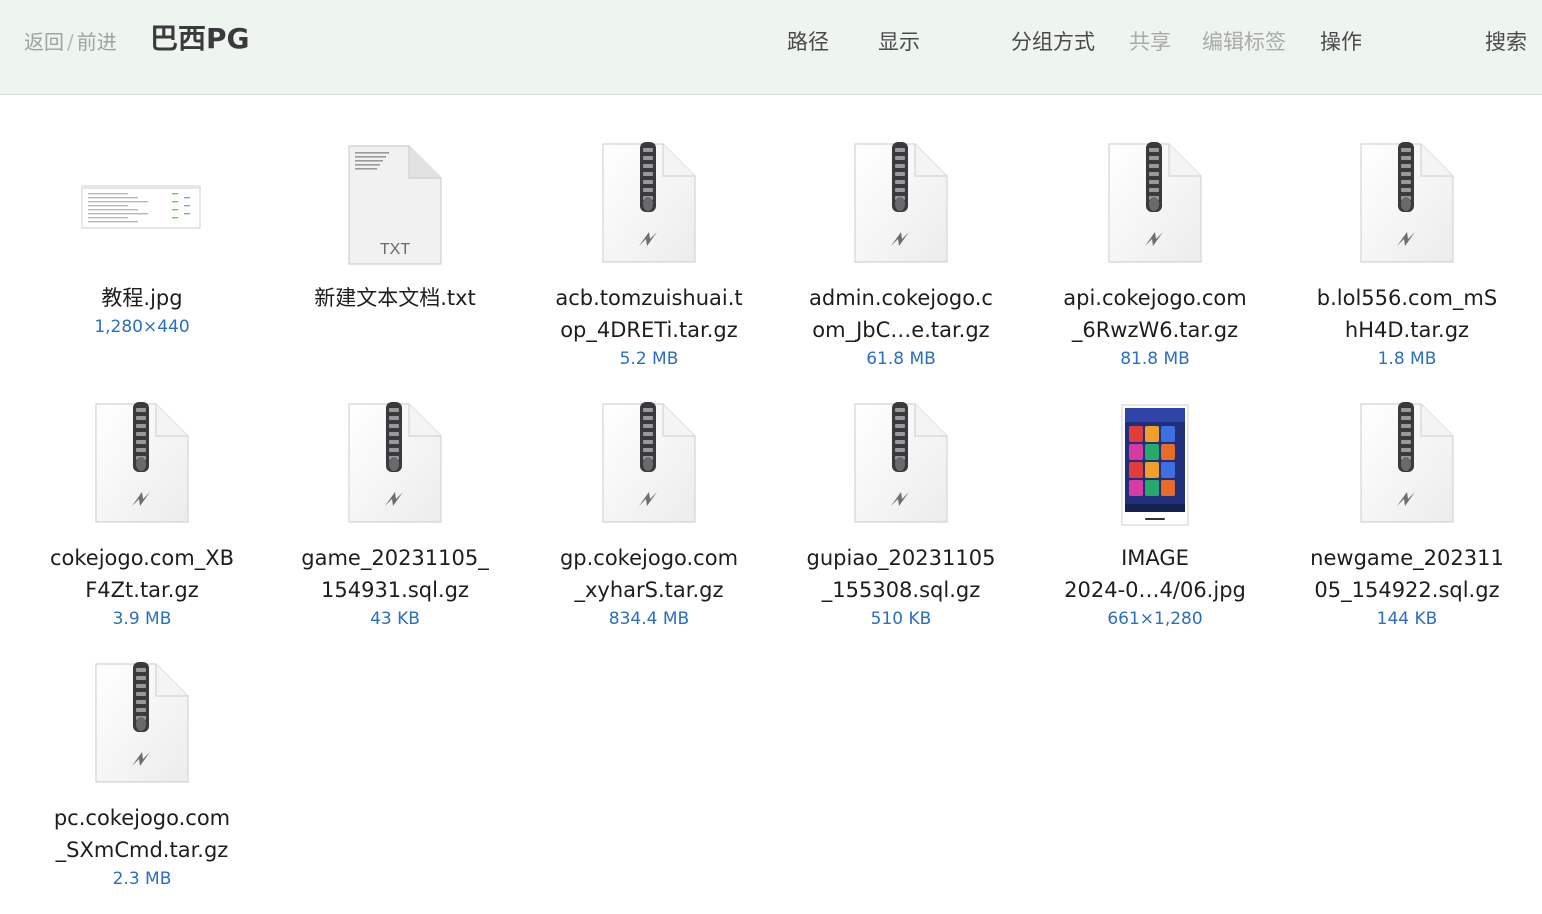 This screenshot has height=914, width=1542. What do you see at coordinates (142, 834) in the screenshot?
I see `file-name: pc.cokejogo.com _SXmCmd.tar.gz` at bounding box center [142, 834].